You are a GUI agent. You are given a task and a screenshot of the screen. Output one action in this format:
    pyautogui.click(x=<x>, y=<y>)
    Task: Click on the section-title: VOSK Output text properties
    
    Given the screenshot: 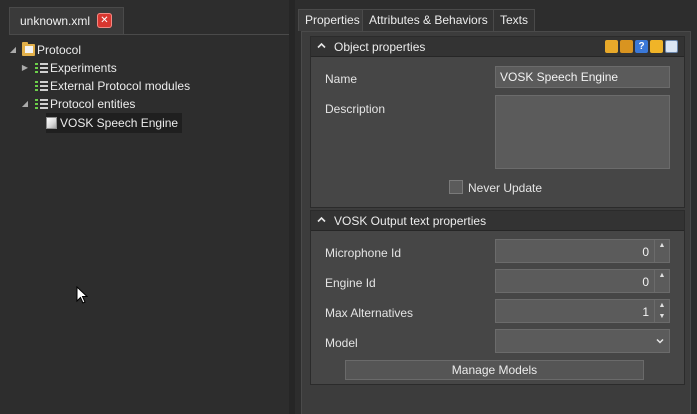 What is the action you would take?
    pyautogui.click(x=410, y=221)
    